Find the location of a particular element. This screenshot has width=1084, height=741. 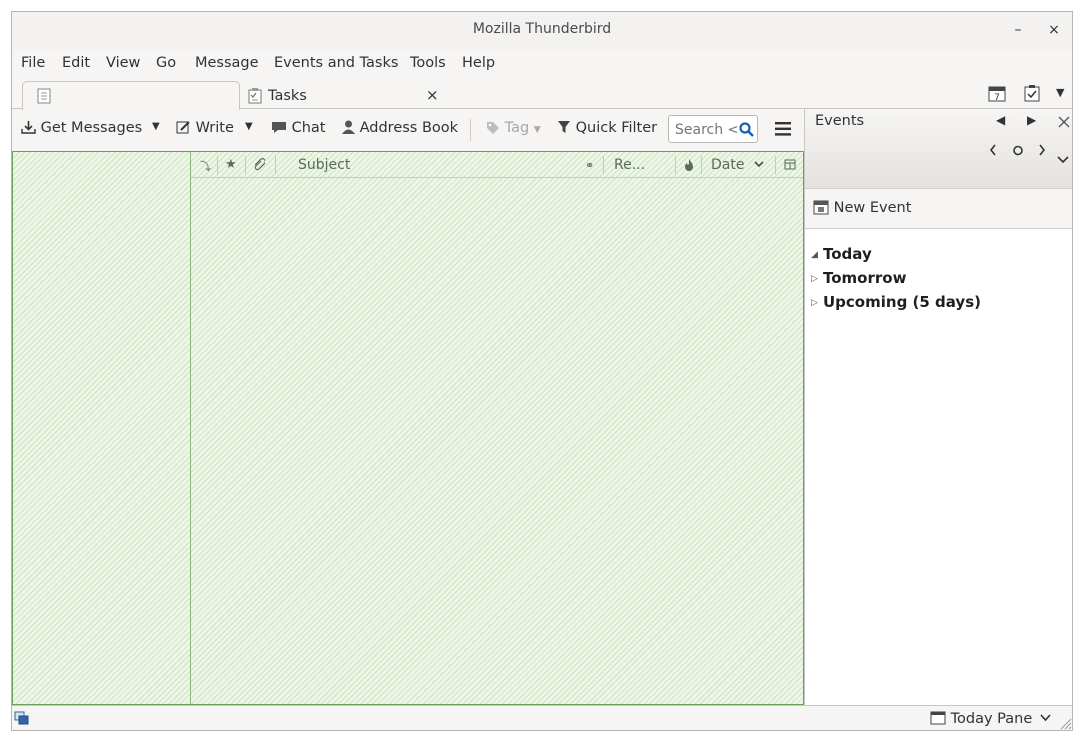

tab-tasks-label: Tasks is located at coordinates (287, 96).